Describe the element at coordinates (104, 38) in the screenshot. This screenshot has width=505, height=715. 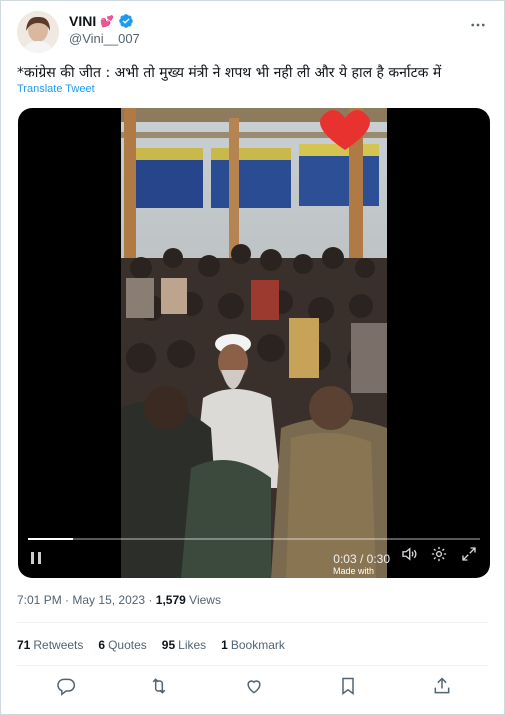
I see `author-handle: @Vini__007` at that location.